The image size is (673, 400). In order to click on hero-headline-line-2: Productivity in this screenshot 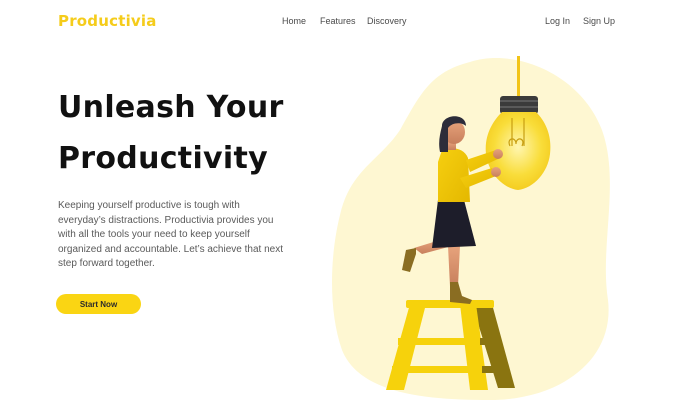, I will do `click(163, 158)`.